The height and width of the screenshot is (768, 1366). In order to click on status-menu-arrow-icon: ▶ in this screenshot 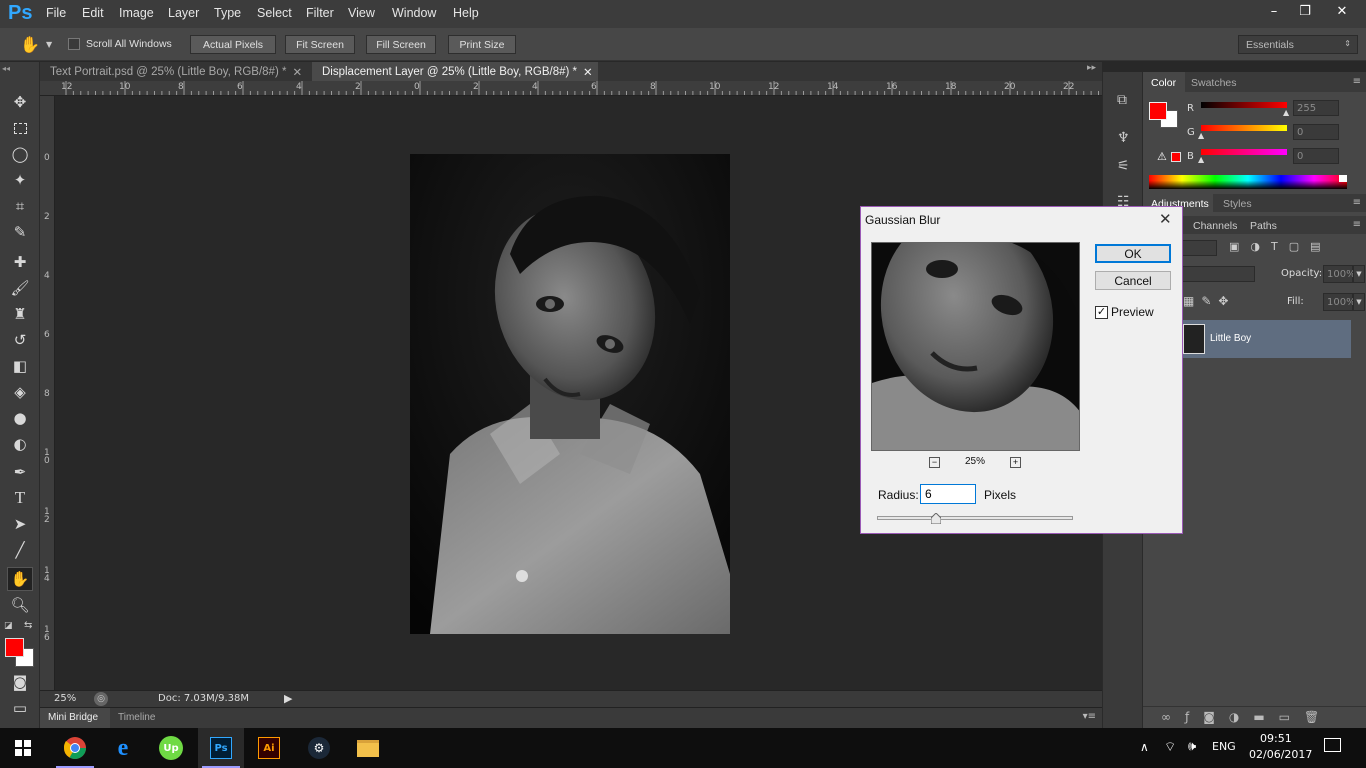, I will do `click(288, 698)`.